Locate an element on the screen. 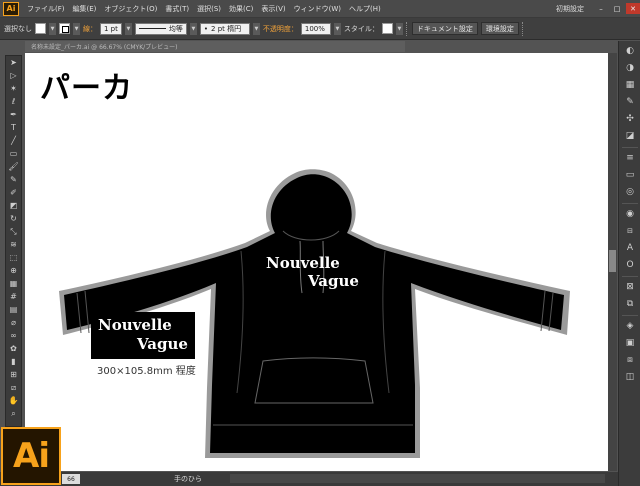 This screenshot has height=486, width=640. stroke-weight-dropdown-icon: ▼ is located at coordinates (128, 28).